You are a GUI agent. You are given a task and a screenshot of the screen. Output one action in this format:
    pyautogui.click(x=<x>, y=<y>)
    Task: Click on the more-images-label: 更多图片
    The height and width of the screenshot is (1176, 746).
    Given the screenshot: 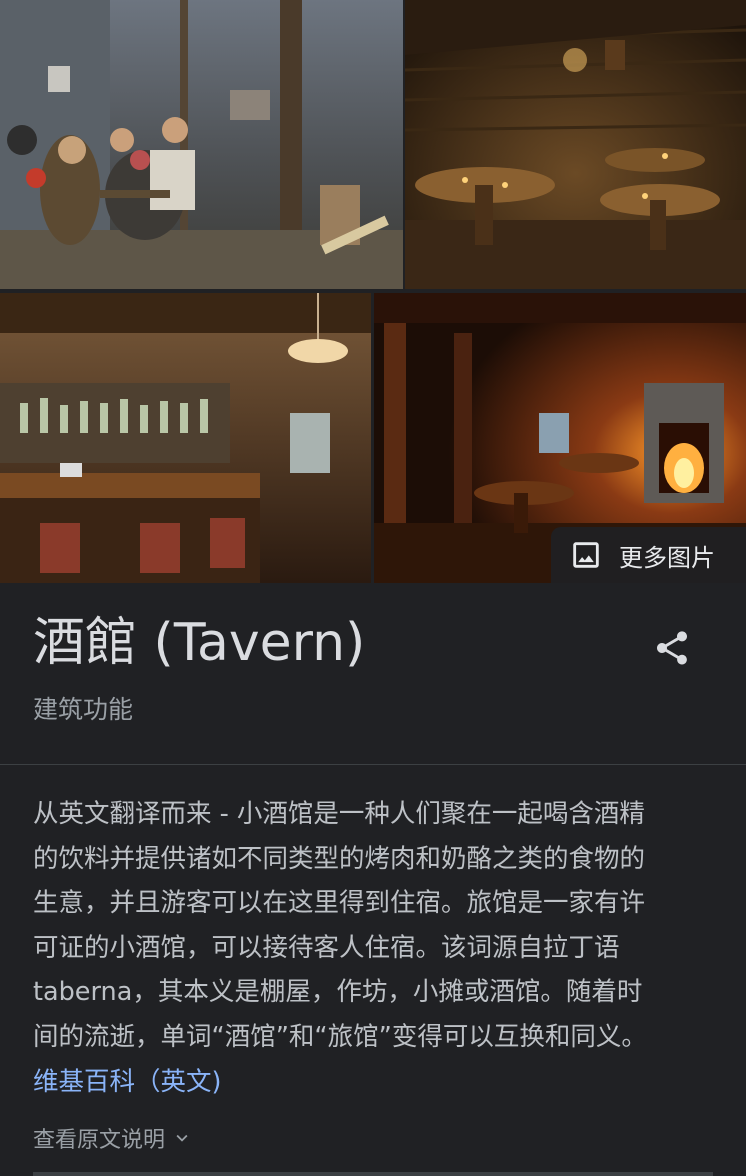 What is the action you would take?
    pyautogui.click(x=667, y=557)
    